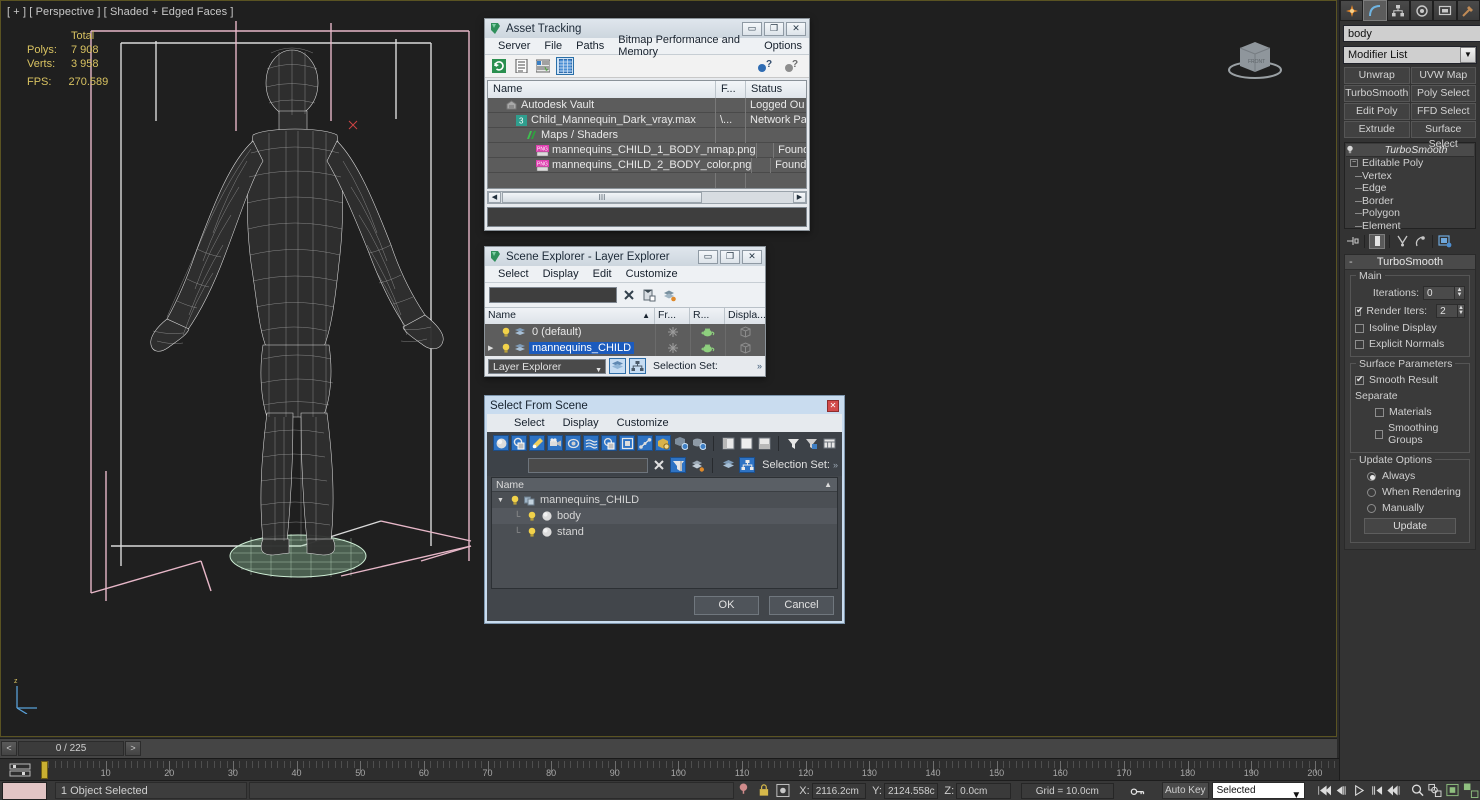  What do you see at coordinates (1410, 492) in the screenshot?
I see `option-when-rendering: When Rendering` at bounding box center [1410, 492].